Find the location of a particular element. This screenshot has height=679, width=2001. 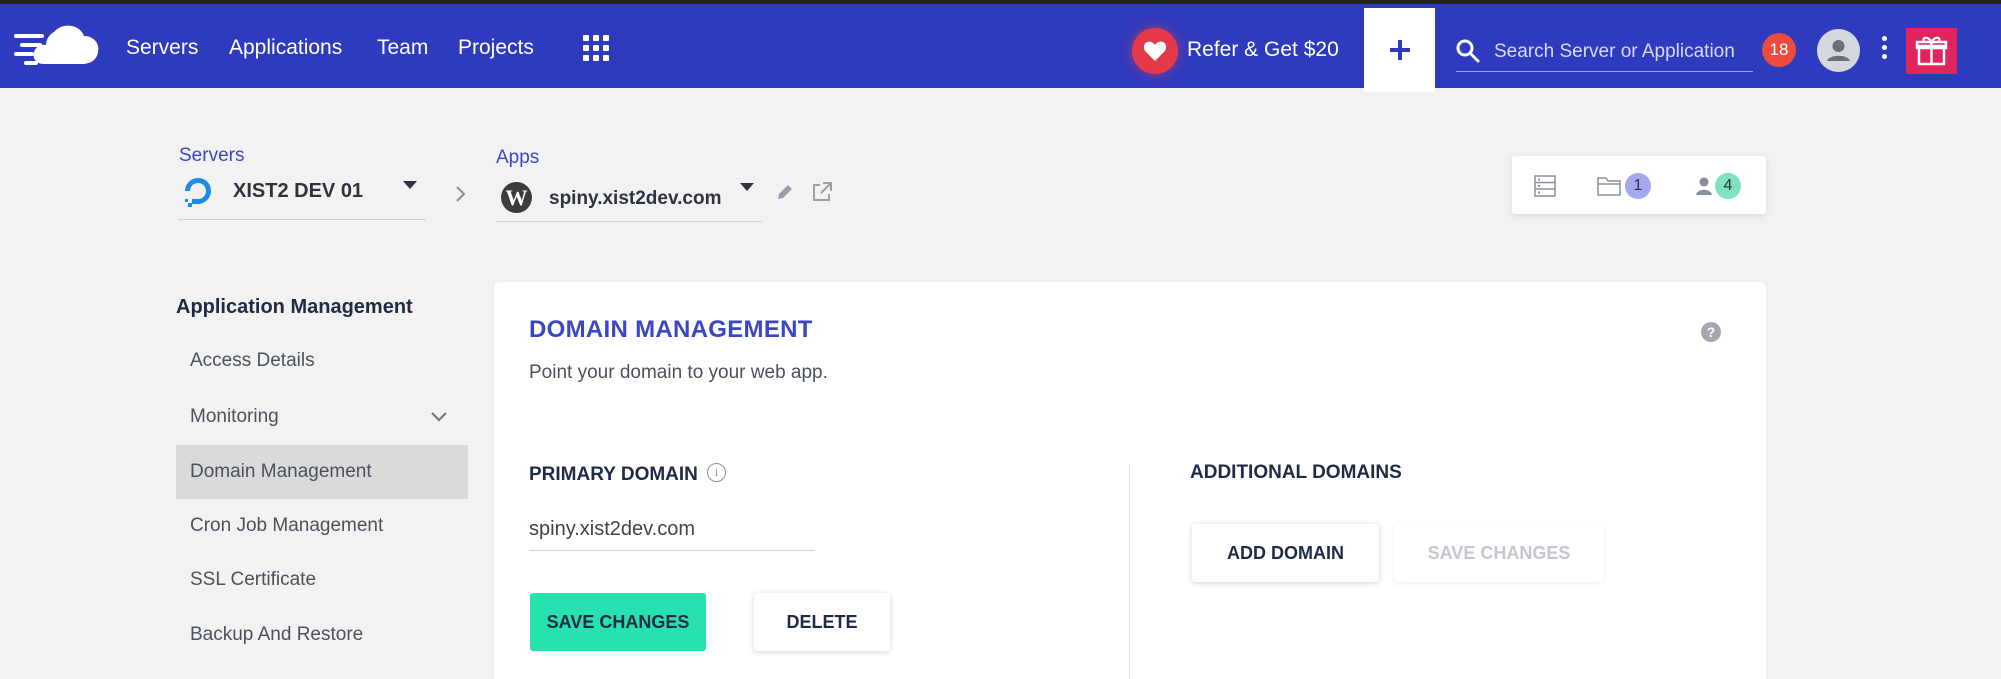

add-domain-button: ADD DOMAIN is located at coordinates (1285, 553).